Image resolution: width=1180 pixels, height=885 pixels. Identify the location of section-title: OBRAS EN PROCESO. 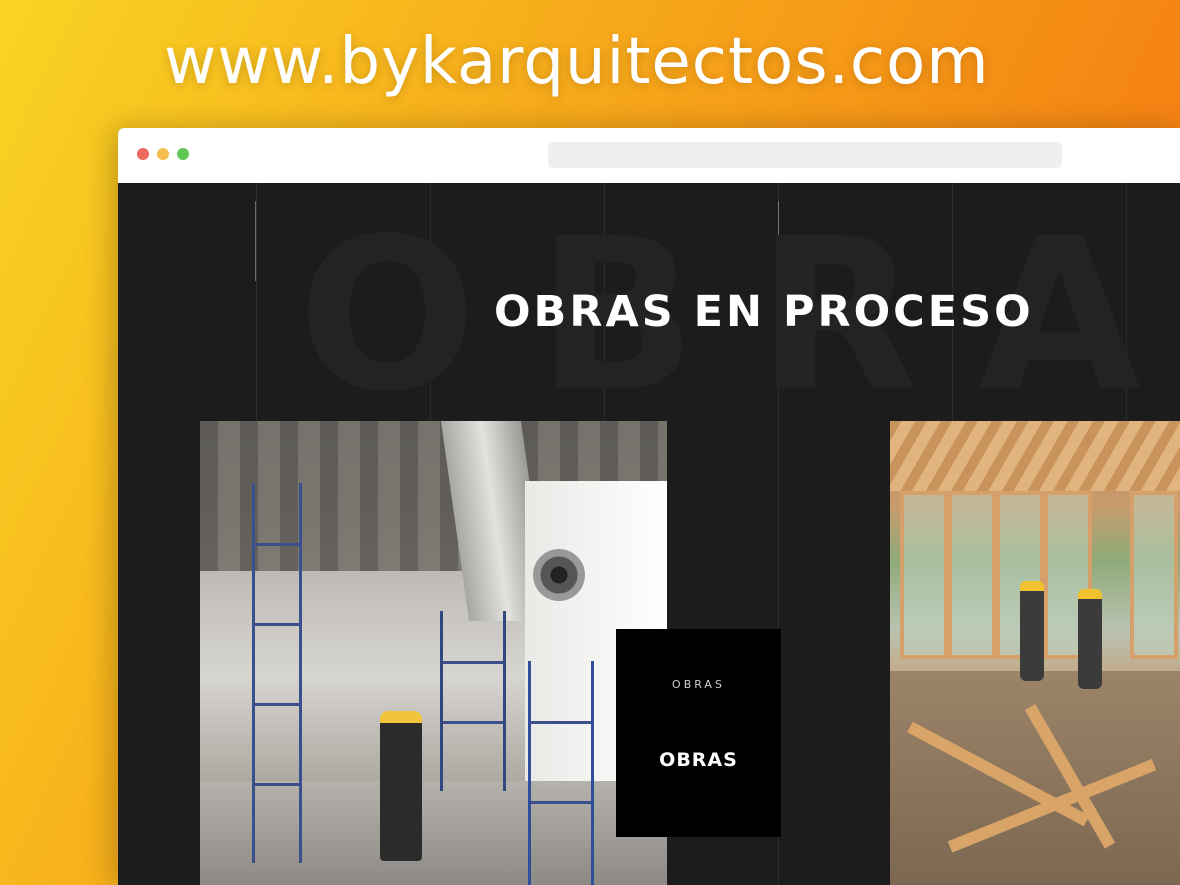
(764, 312).